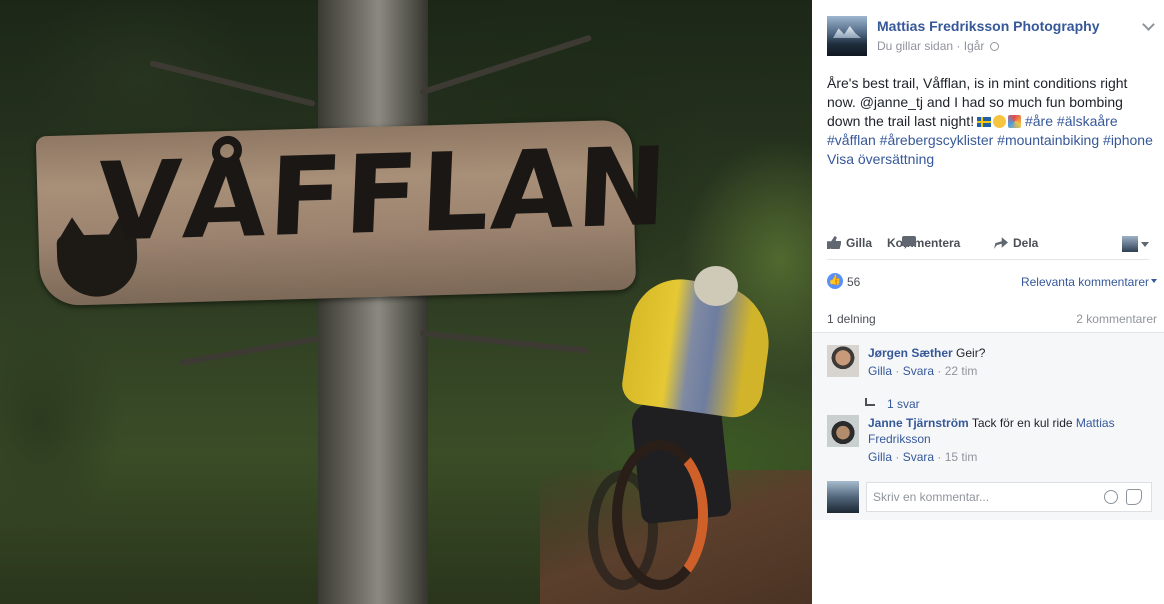 The height and width of the screenshot is (604, 1164). What do you see at coordinates (1000, 121) in the screenshot?
I see `raised-hands-icon` at bounding box center [1000, 121].